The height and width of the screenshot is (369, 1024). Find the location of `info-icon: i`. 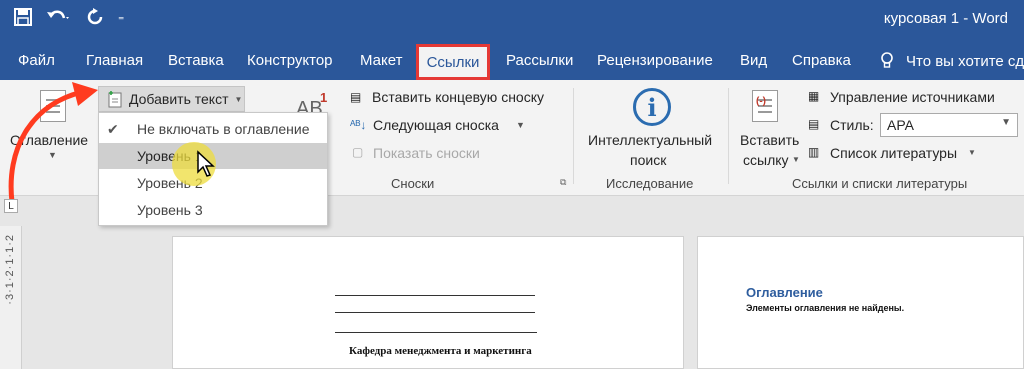

info-icon: i is located at coordinates (652, 107).